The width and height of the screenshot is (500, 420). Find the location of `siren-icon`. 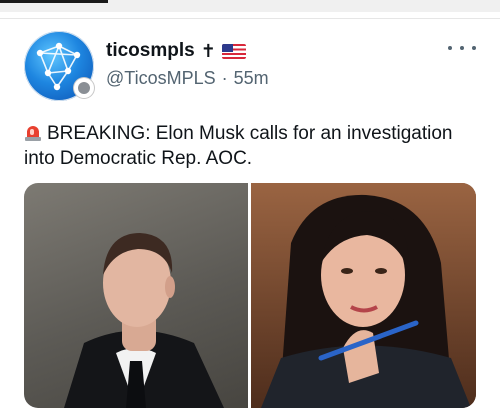

siren-icon is located at coordinates (33, 133).